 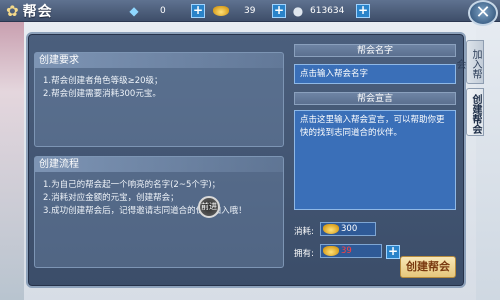 I want to click on guild-flower-icon: ✿, so click(x=12, y=10).